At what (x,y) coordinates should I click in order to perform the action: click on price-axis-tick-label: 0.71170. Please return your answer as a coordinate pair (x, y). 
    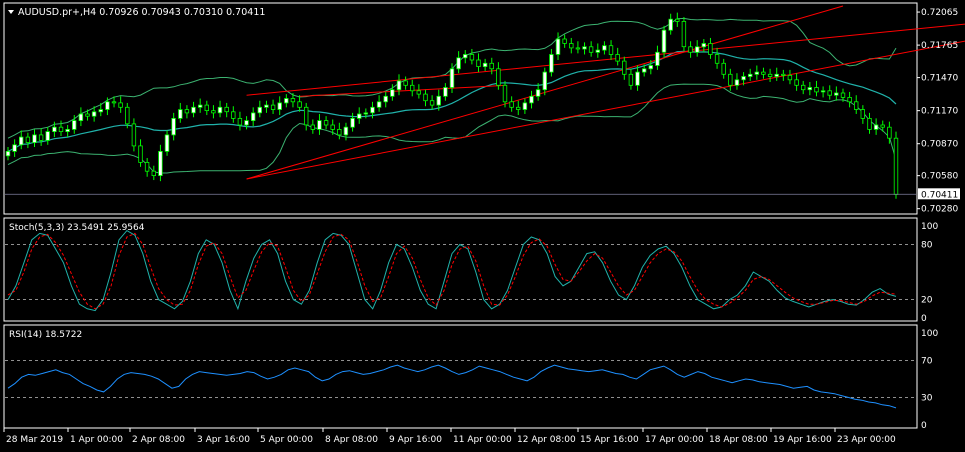
    Looking at the image, I should click on (939, 112).